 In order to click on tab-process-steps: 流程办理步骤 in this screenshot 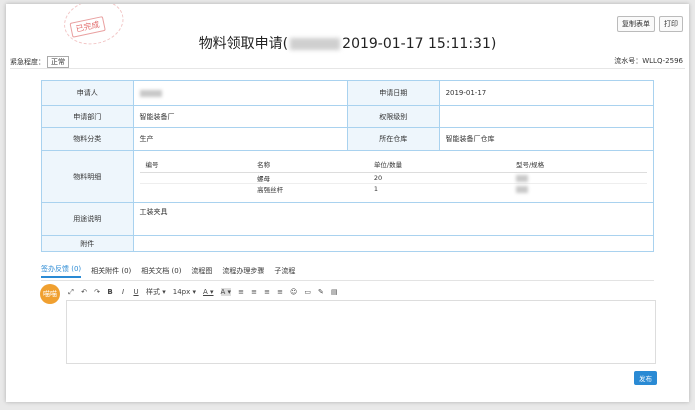, I will do `click(243, 271)`.